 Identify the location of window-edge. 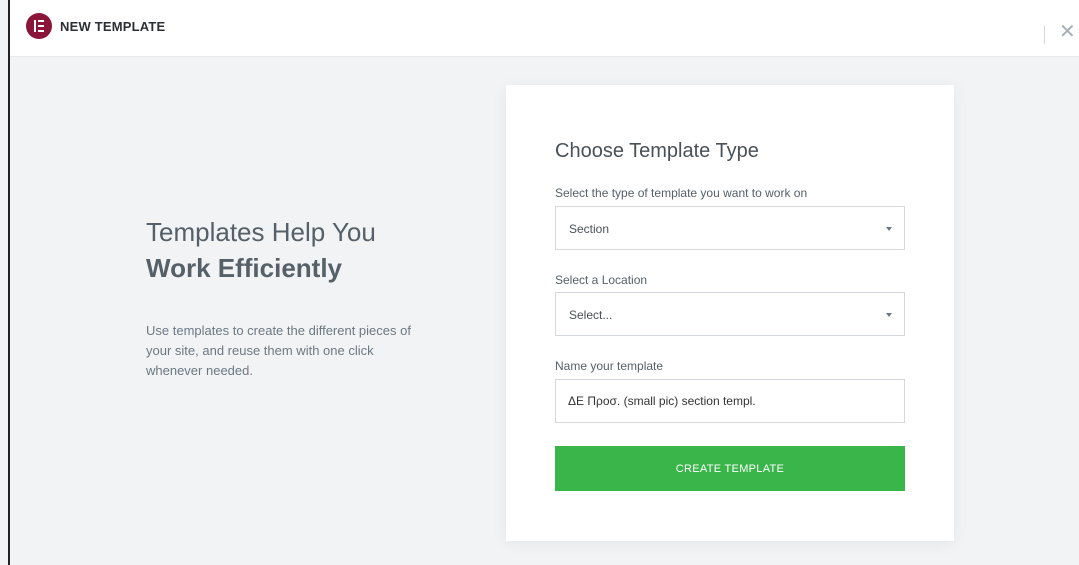
(9, 282).